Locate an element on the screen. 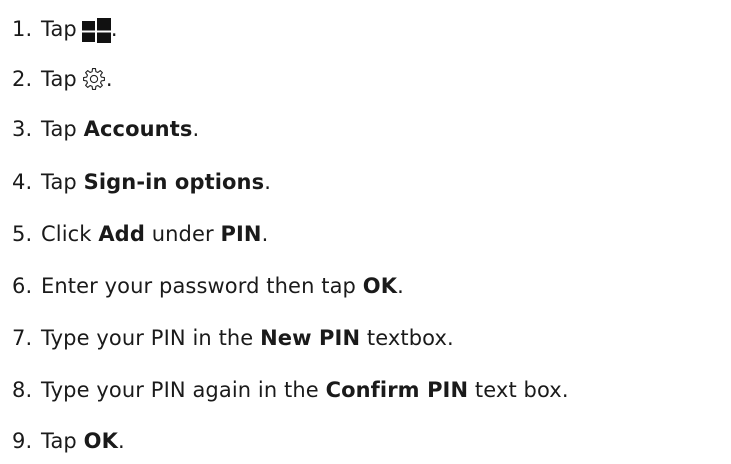  step-bold-text: Add is located at coordinates (121, 234).